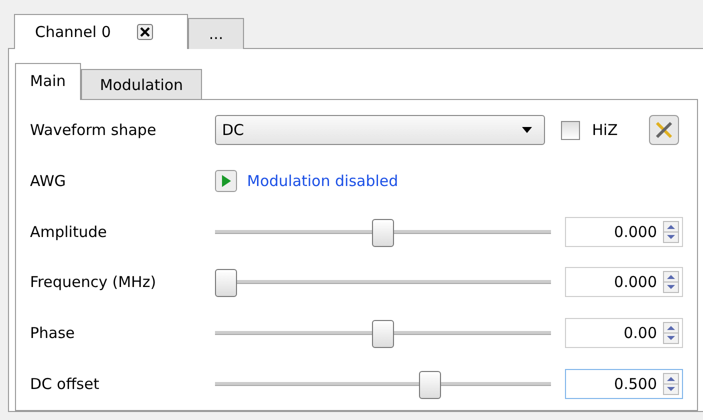 The image size is (703, 420). What do you see at coordinates (48, 181) in the screenshot?
I see `field-label: AWG` at bounding box center [48, 181].